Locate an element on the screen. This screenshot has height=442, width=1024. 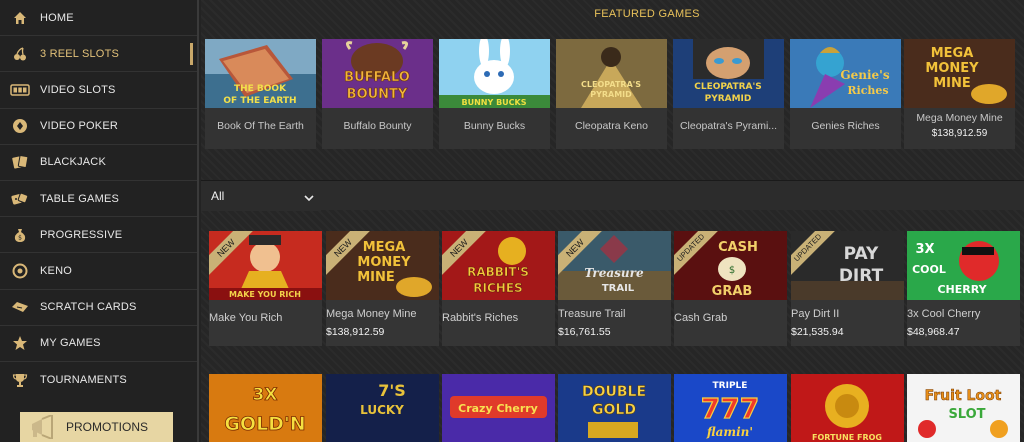
money-bag-icon: $ is located at coordinates (20, 235).